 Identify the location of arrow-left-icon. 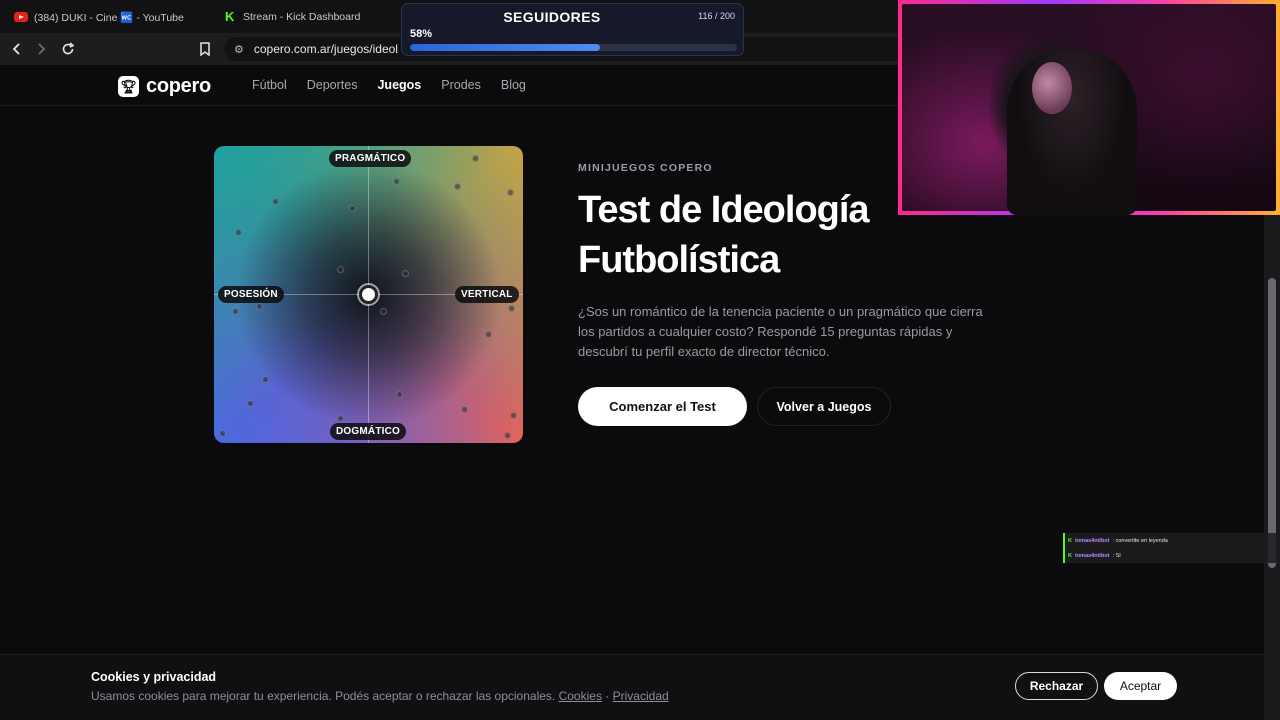
(16, 49).